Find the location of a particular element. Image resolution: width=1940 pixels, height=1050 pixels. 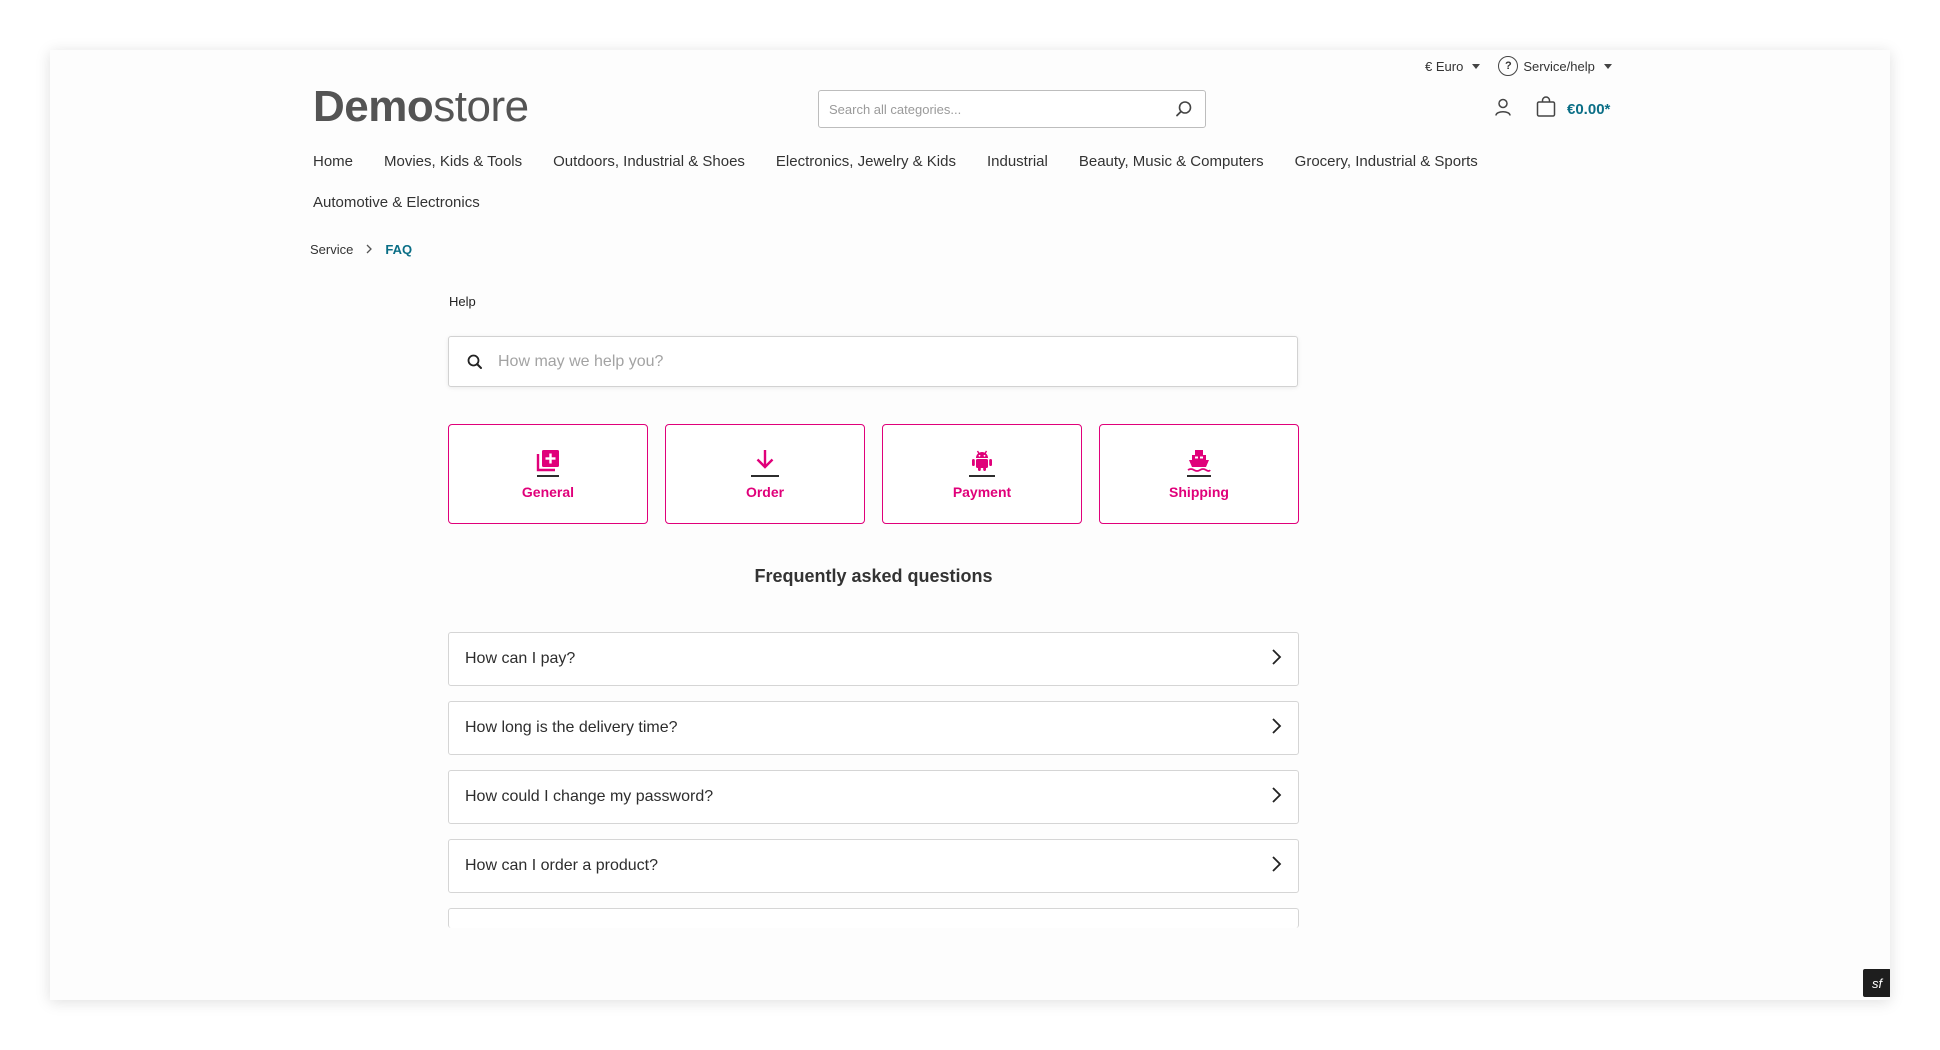

symfony-toolbar-toggle: sf is located at coordinates (1876, 983).